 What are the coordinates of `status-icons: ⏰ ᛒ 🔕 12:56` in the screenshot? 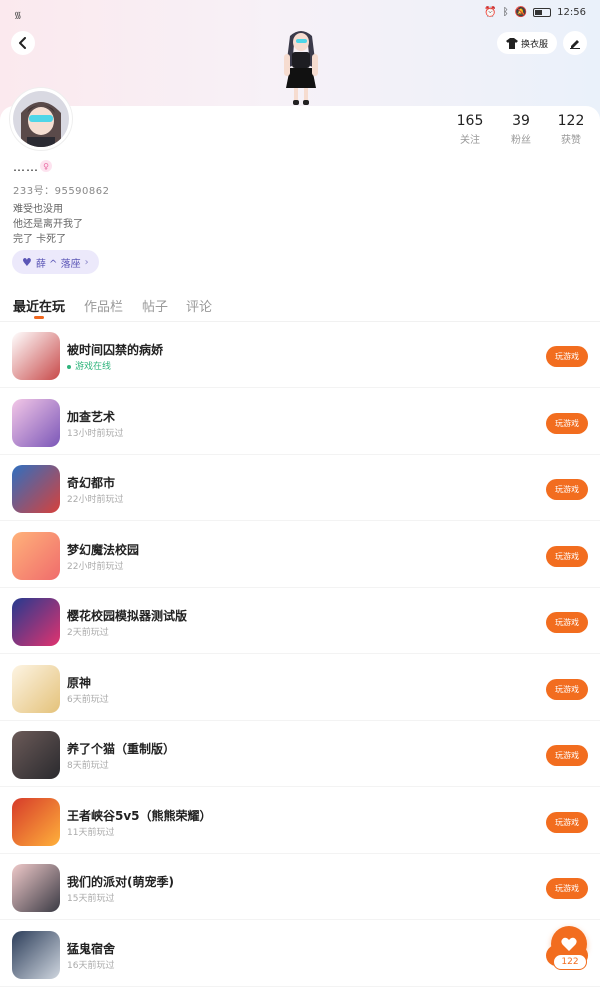 It's located at (535, 12).